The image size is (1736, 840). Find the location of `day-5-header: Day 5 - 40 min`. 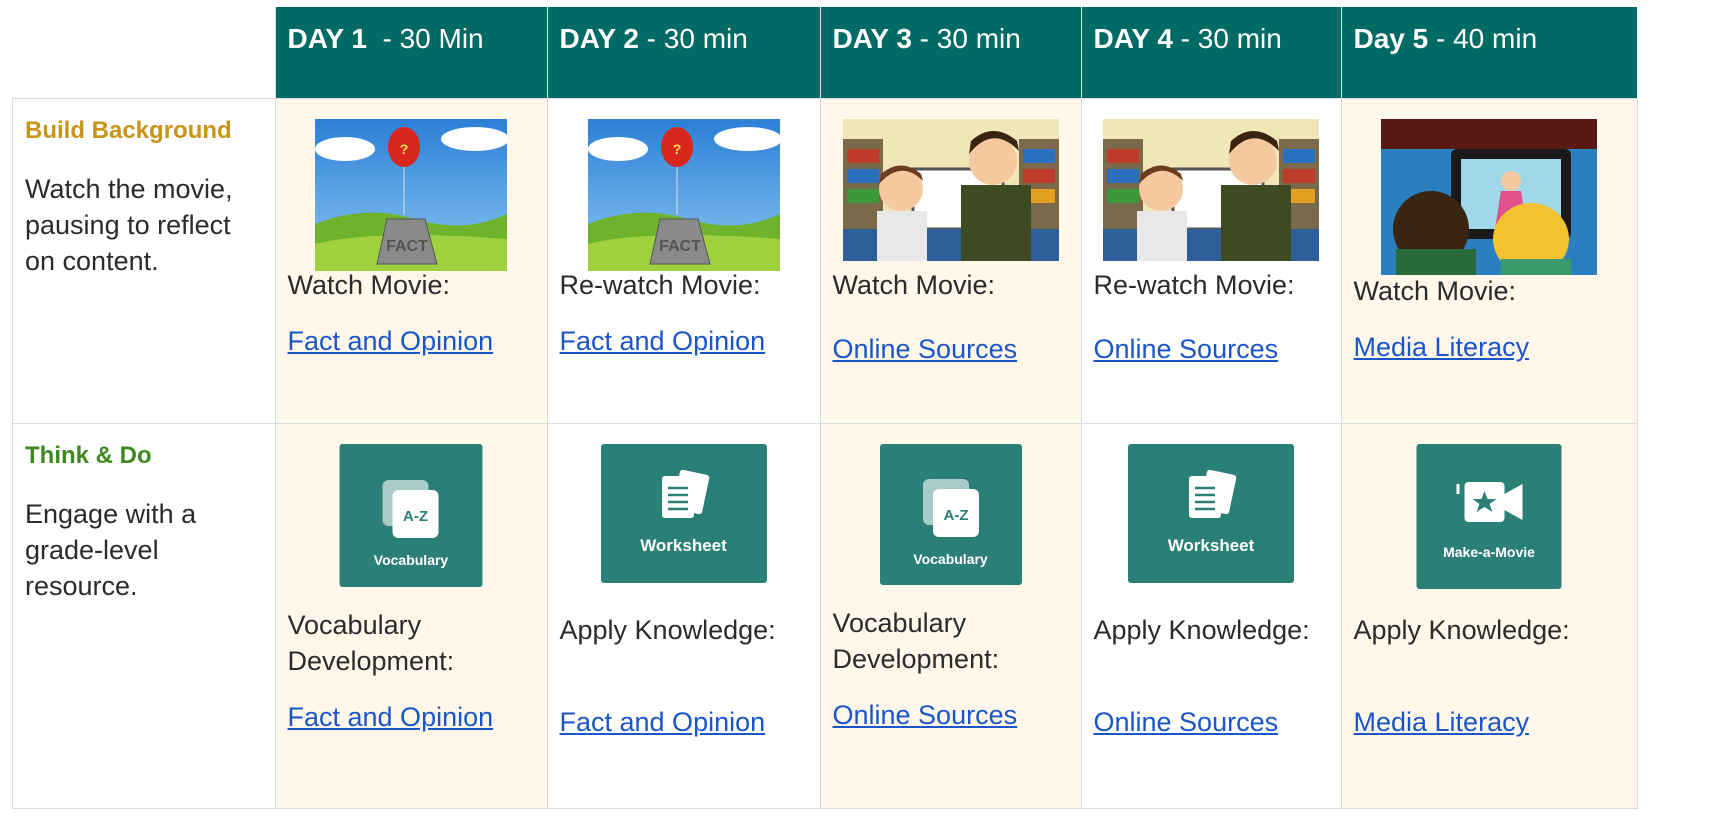

day-5-header: Day 5 - 40 min is located at coordinates (1488, 53).